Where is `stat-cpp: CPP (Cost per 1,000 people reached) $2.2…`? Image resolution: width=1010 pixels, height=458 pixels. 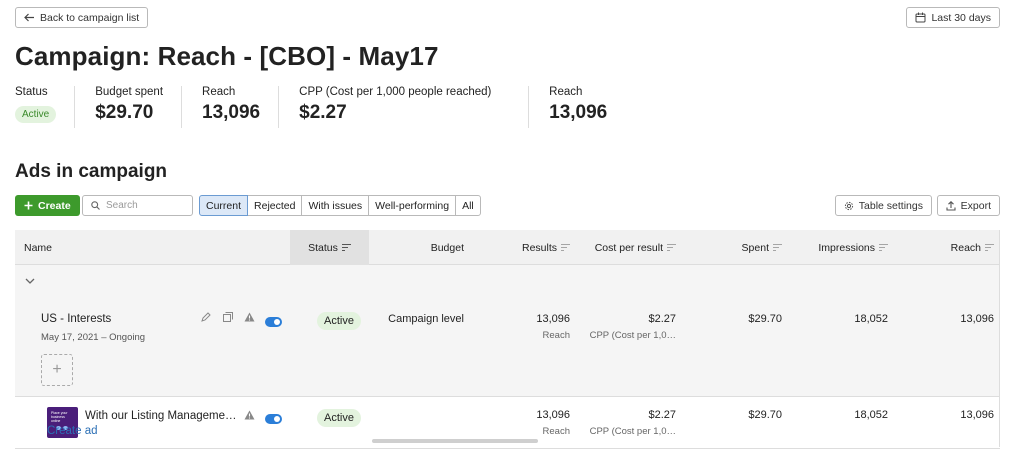
stat-cpp: CPP (Cost per 1,000 people reached) $2.2… is located at coordinates (414, 107).